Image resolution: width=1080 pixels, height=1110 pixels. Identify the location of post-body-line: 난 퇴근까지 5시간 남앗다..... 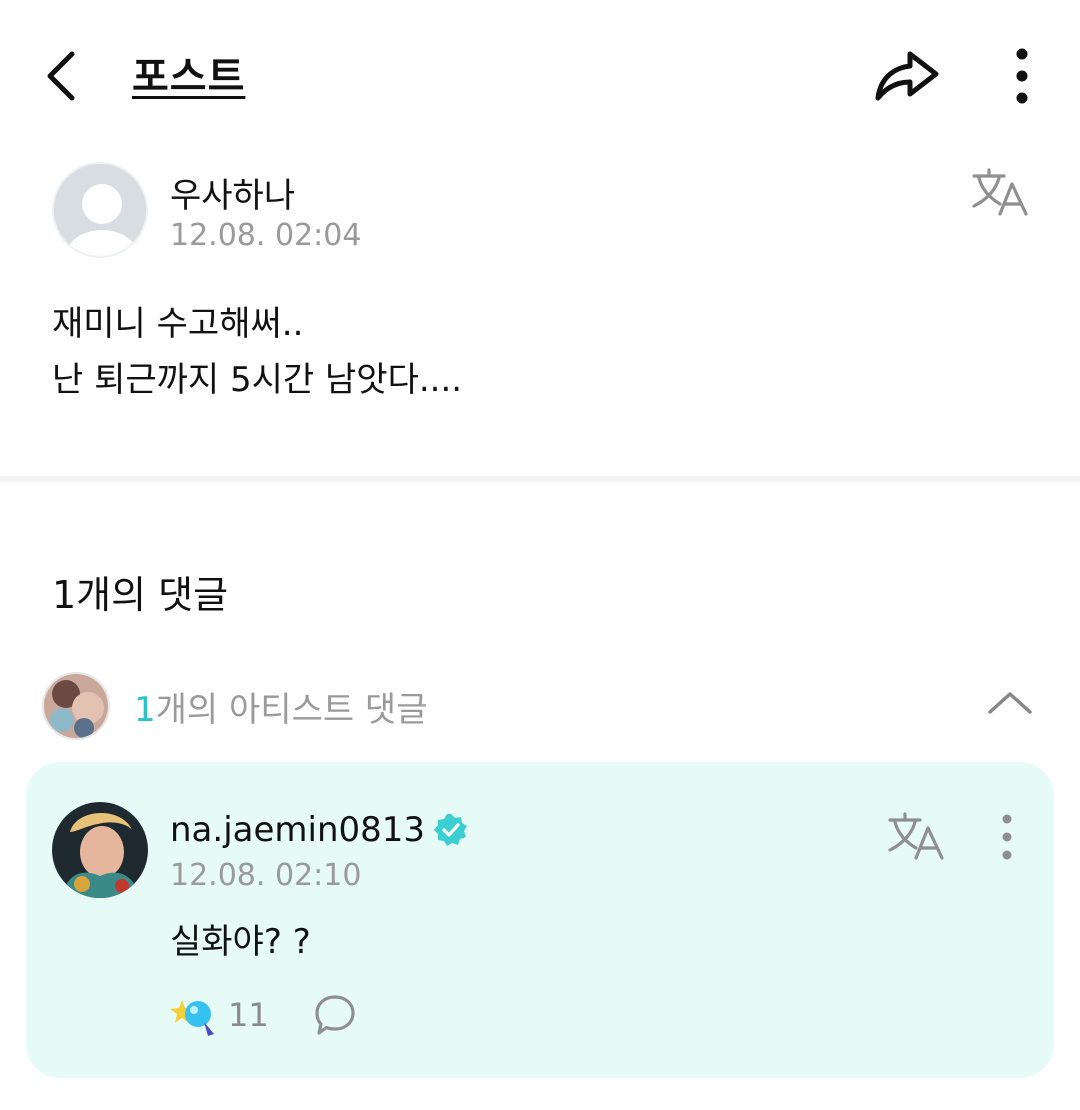
(257, 380).